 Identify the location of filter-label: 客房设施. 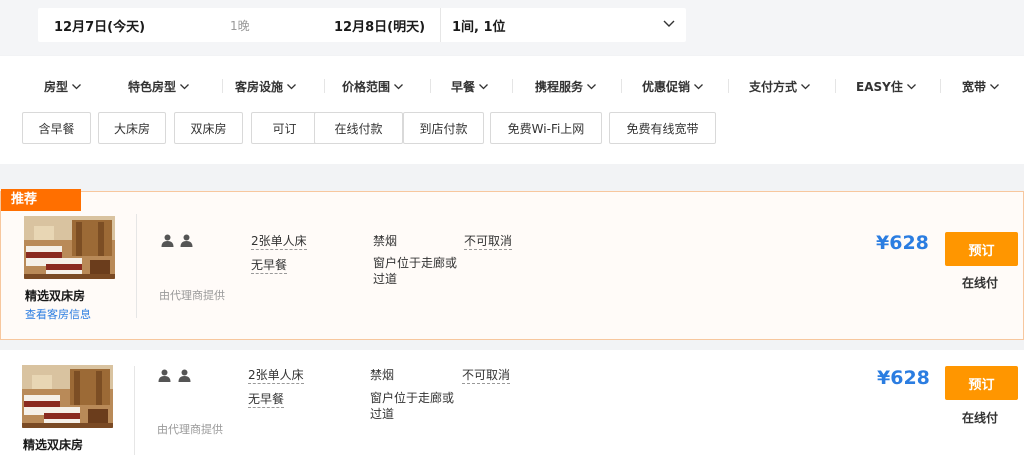
(259, 86).